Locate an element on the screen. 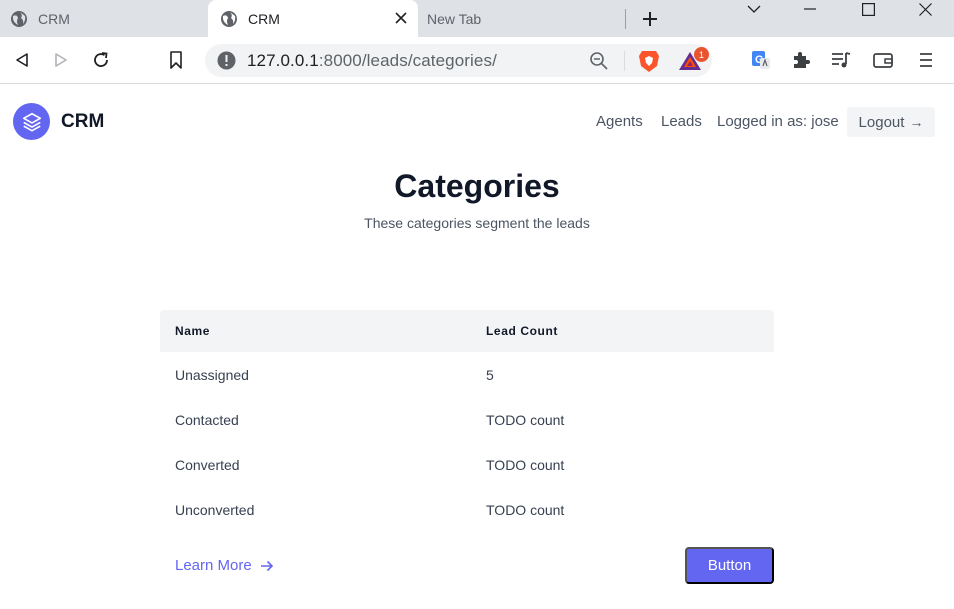  address-bar: 127.0.0.1:8000/leads/categories/ 1 is located at coordinates (458, 60).